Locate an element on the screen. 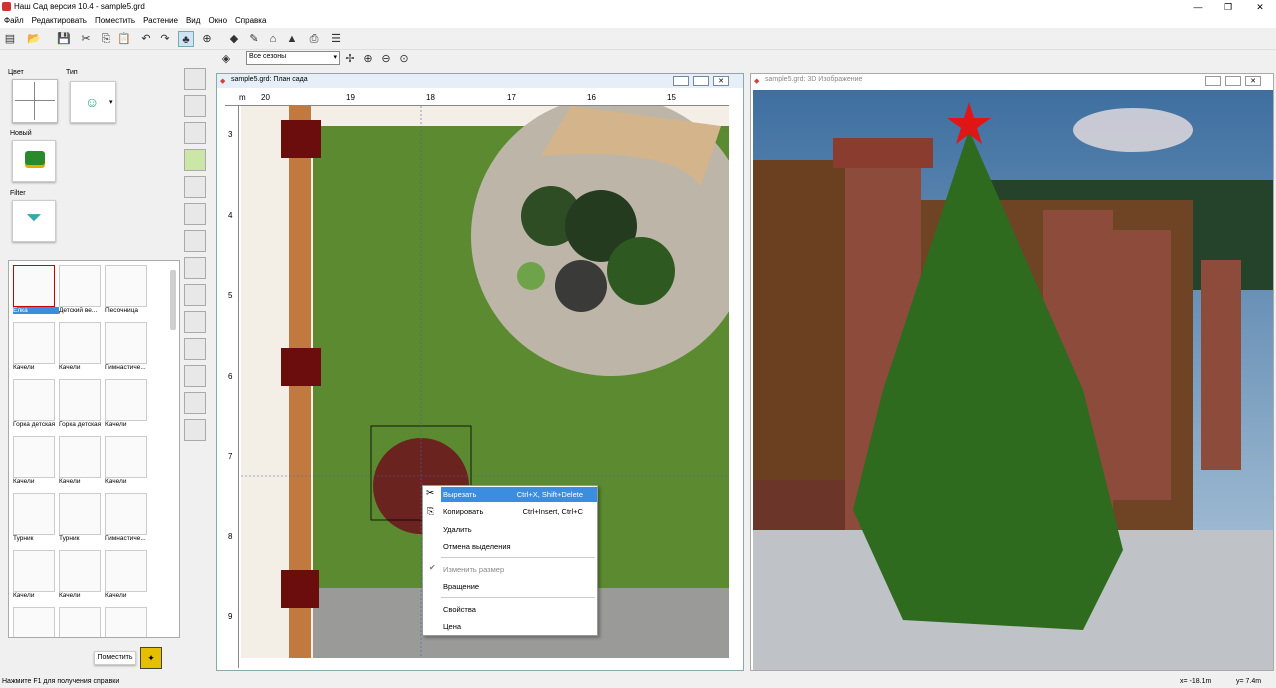 The height and width of the screenshot is (688, 1276). menu-window: Окно is located at coordinates (217, 20).